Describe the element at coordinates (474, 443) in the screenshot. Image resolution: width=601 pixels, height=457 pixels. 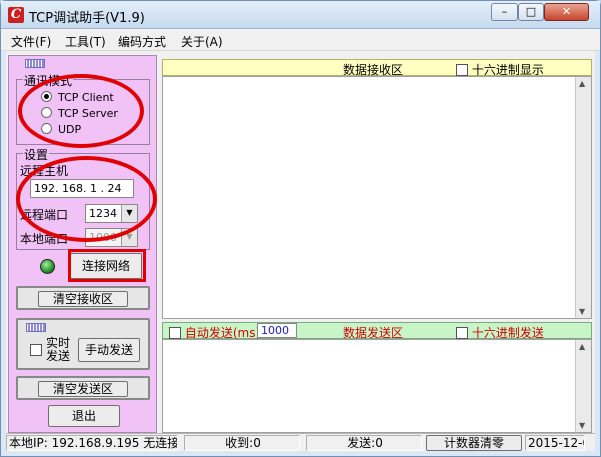
I see `reset-counter-button: 计数器清零` at that location.